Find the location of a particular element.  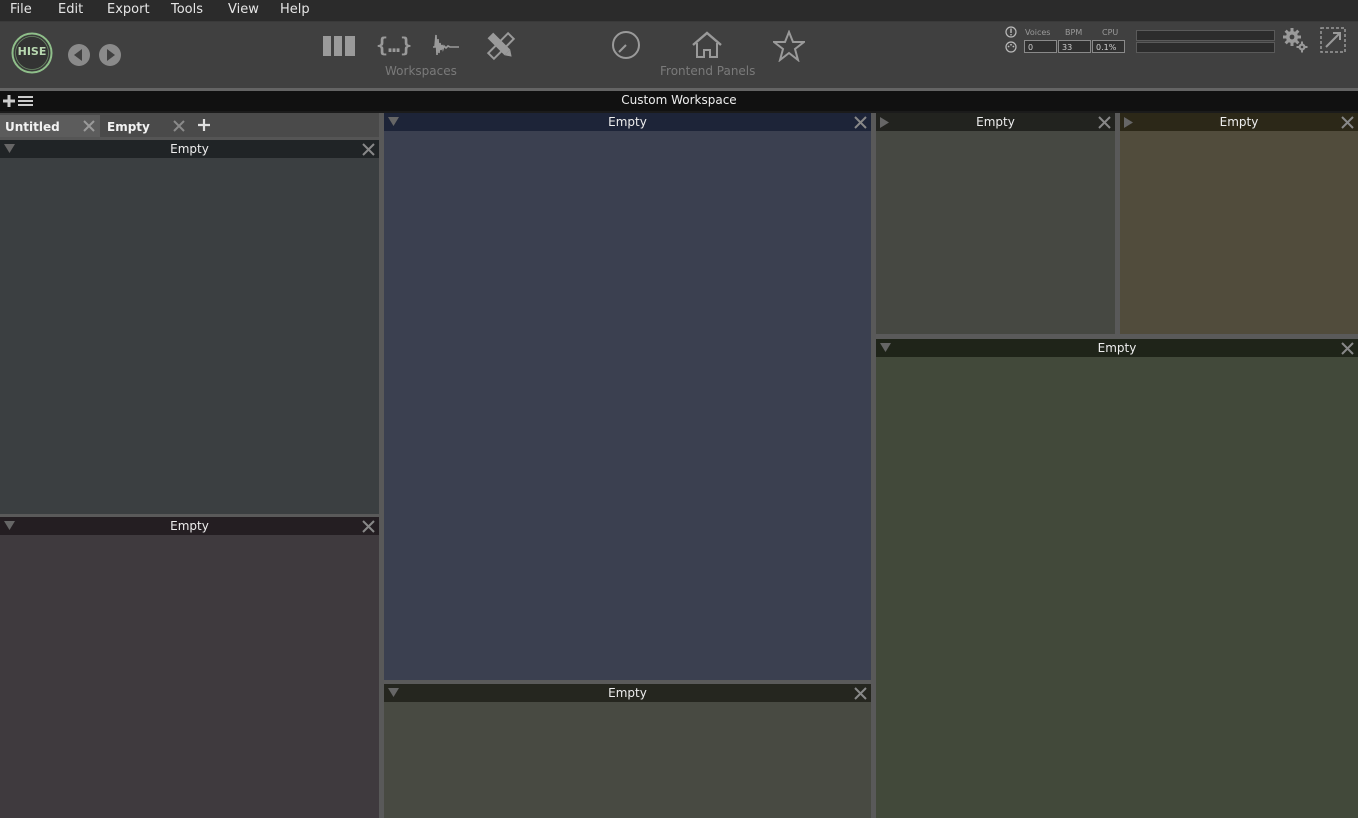

forward-button is located at coordinates (110, 55).